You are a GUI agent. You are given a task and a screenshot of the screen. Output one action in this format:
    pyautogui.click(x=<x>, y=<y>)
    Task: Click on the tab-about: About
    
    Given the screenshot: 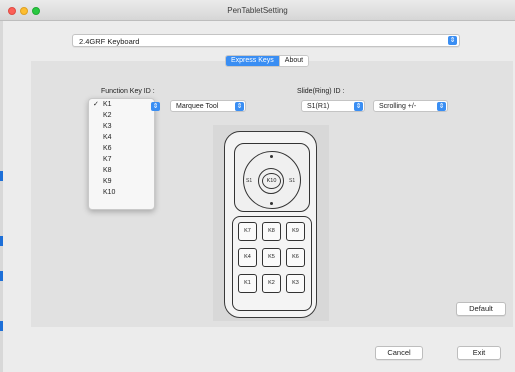 What is the action you would take?
    pyautogui.click(x=293, y=61)
    